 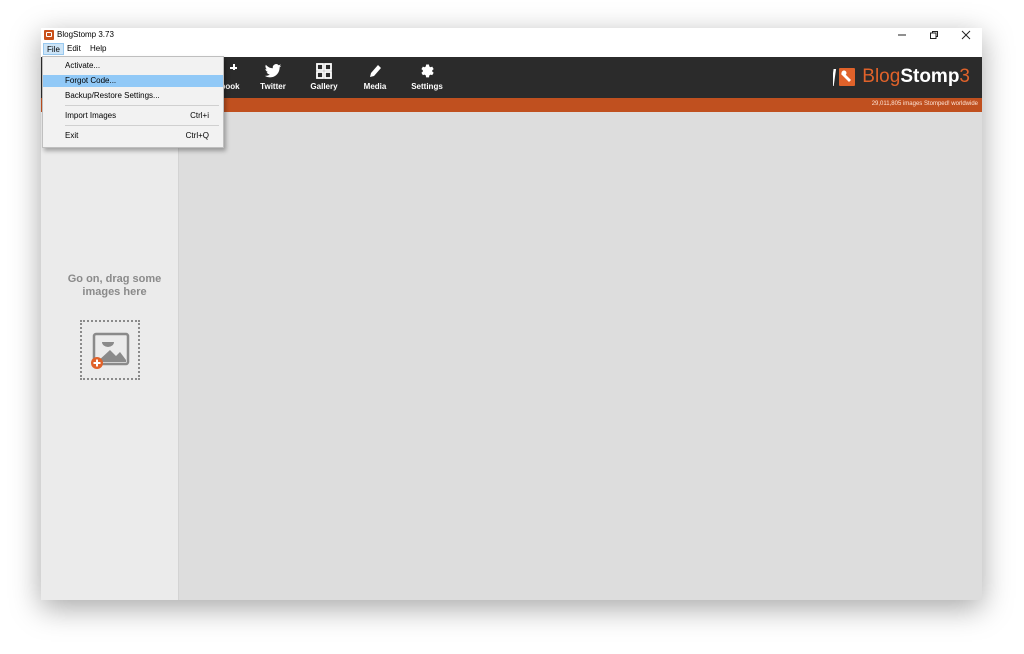 What do you see at coordinates (511, 49) in the screenshot?
I see `menu-bar: File Edit Help` at bounding box center [511, 49].